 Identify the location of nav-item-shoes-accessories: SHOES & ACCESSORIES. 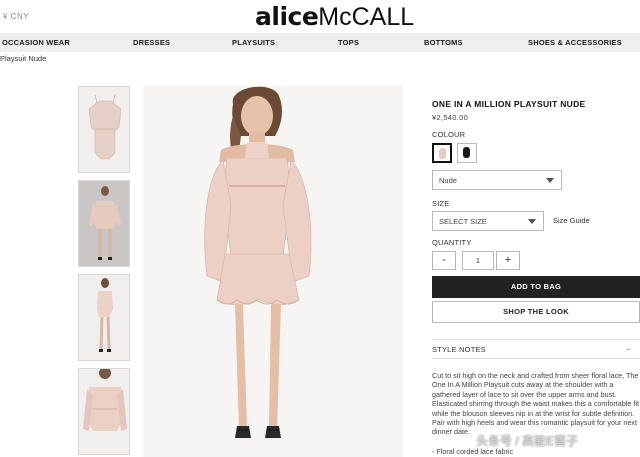
(575, 42).